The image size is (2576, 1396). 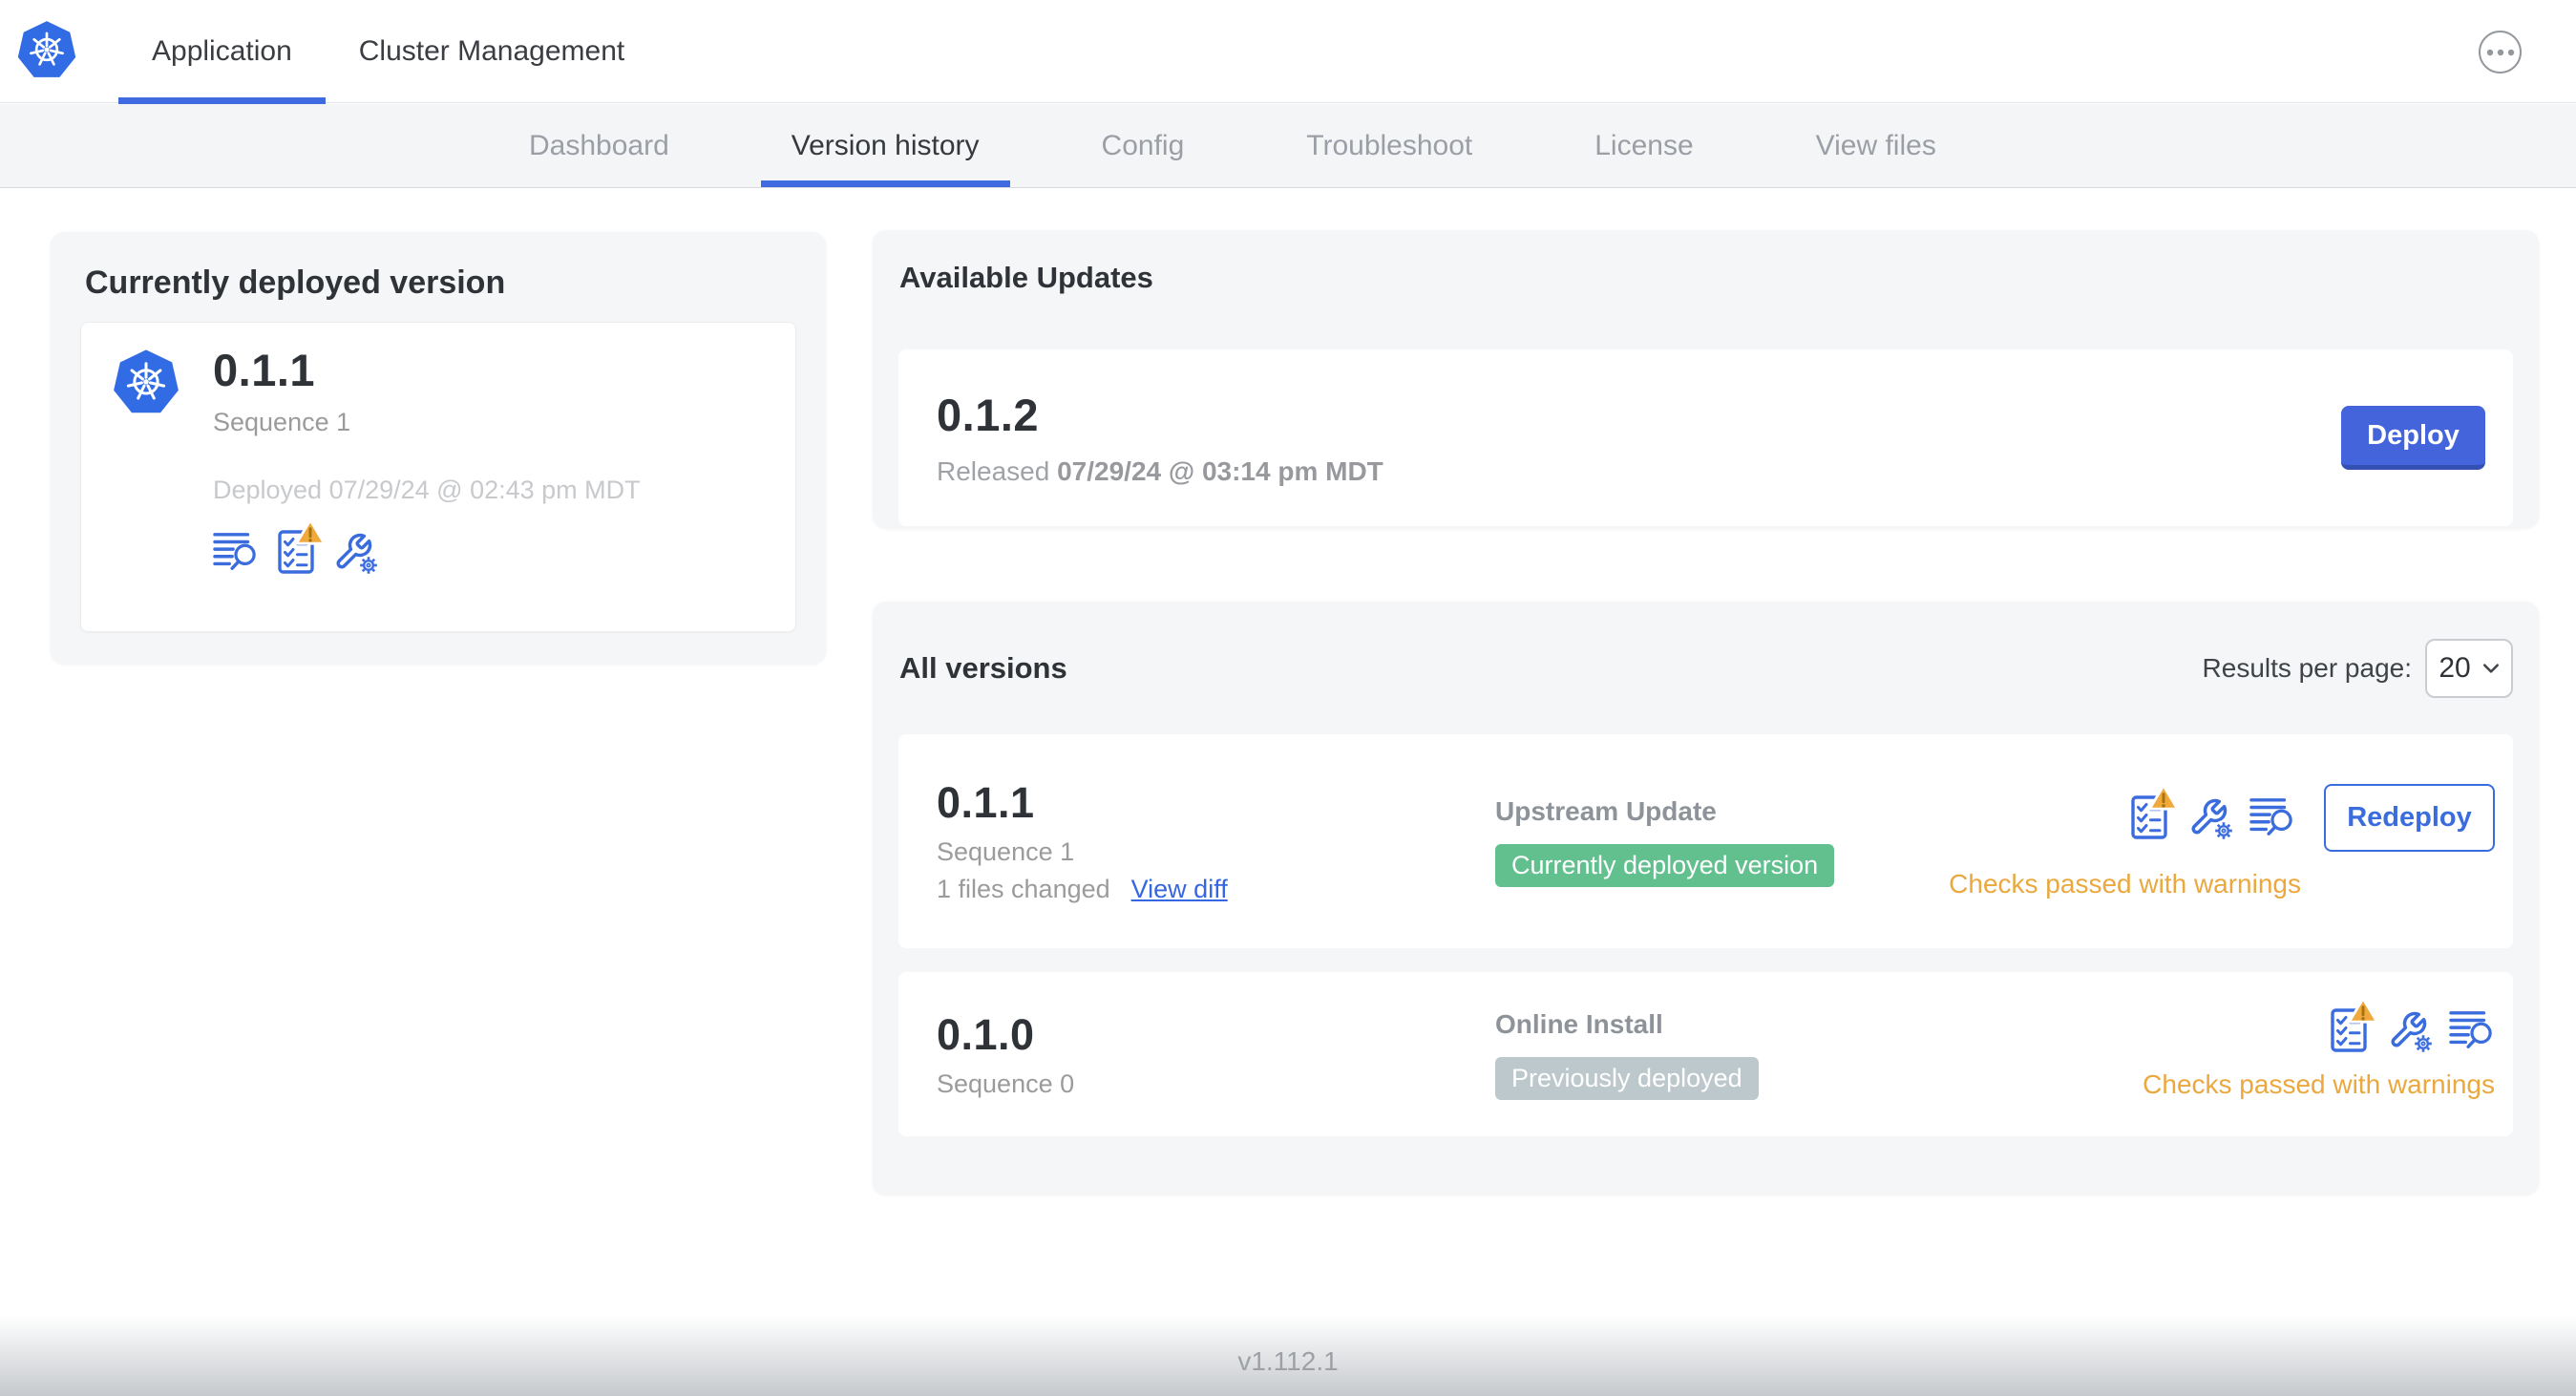 What do you see at coordinates (2455, 668) in the screenshot?
I see `results-per-page-value: 20` at bounding box center [2455, 668].